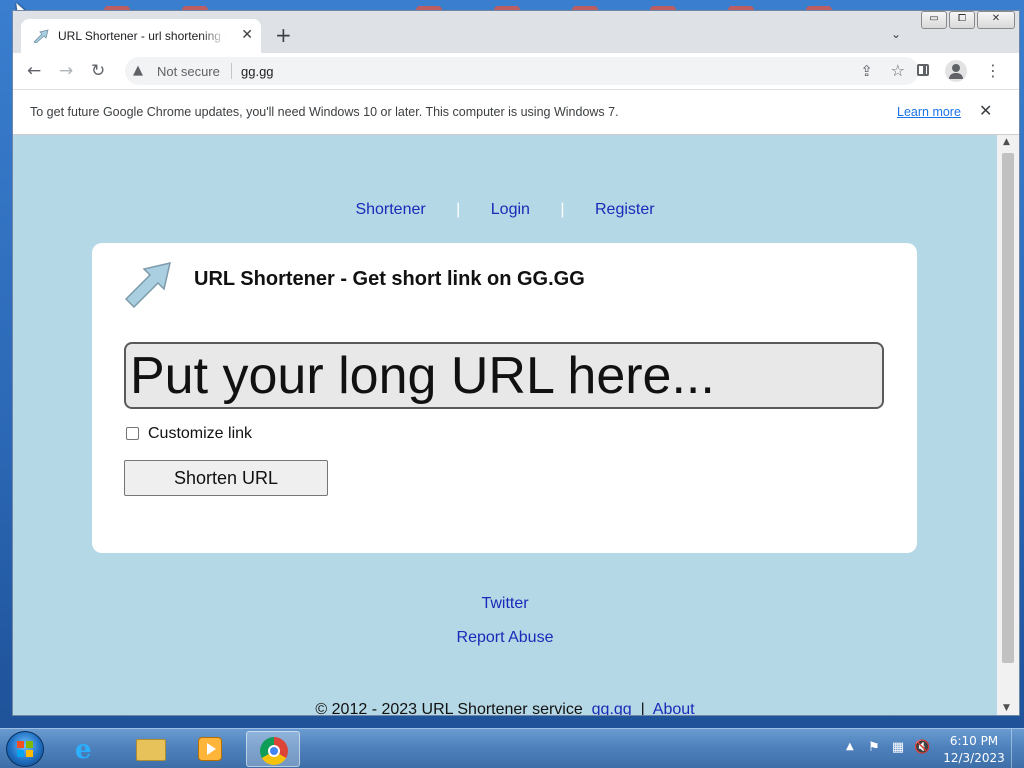  I want to click on customize-link-checkbox, so click(132, 433).